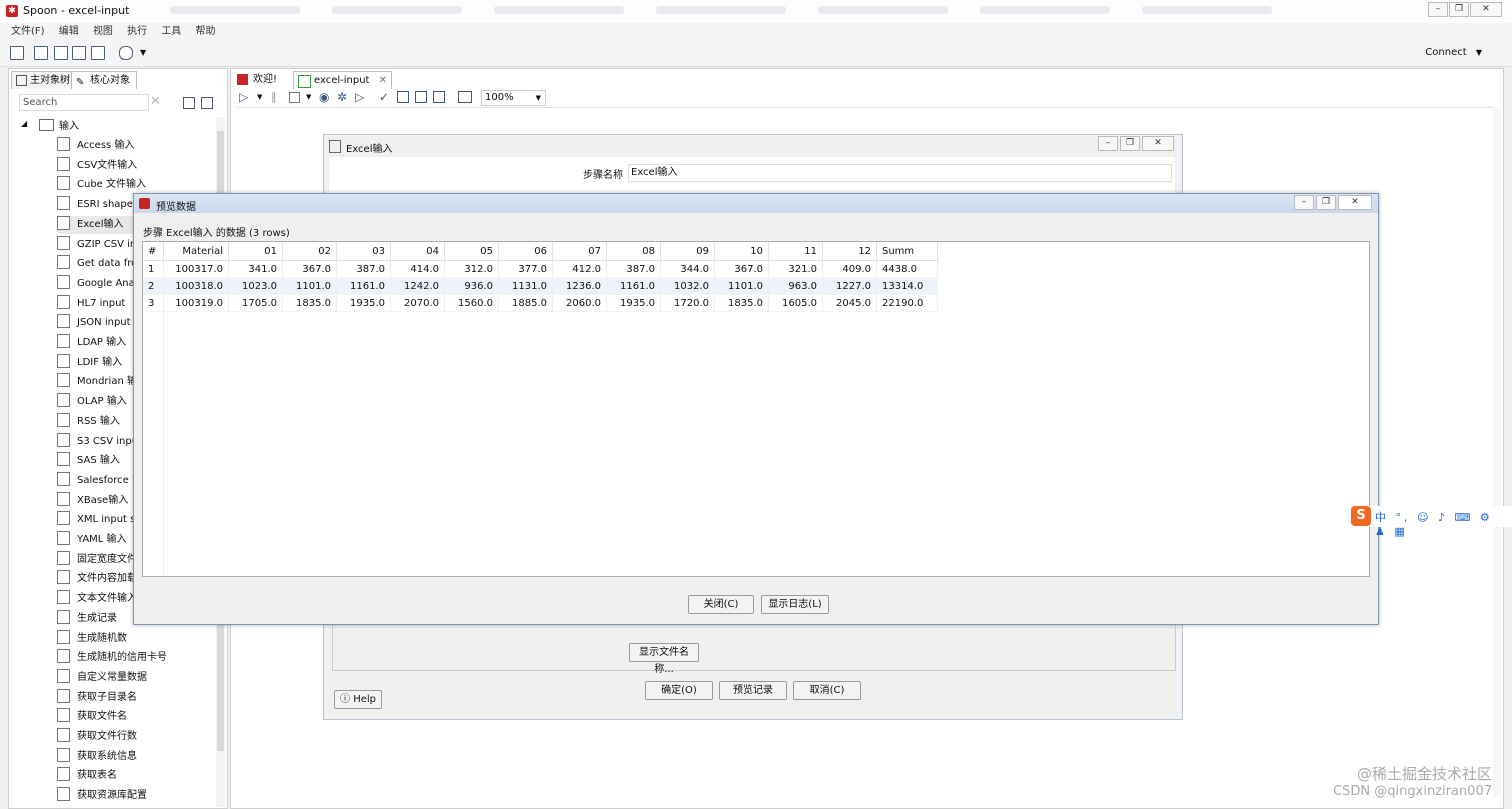 This screenshot has height=809, width=1512. Describe the element at coordinates (579, 269) in the screenshot. I see `table-cell: 412.0` at that location.